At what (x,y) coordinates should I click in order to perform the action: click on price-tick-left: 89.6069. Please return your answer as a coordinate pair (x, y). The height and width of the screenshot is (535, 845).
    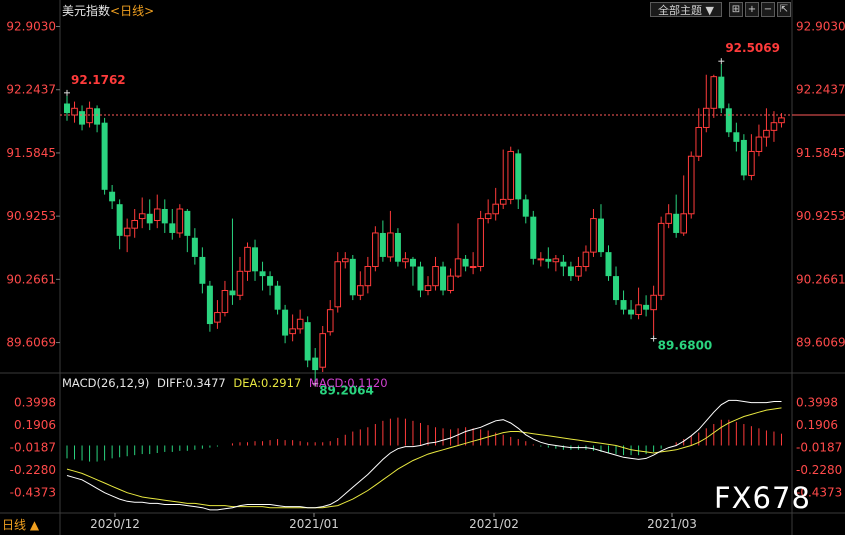
    Looking at the image, I should click on (31, 343).